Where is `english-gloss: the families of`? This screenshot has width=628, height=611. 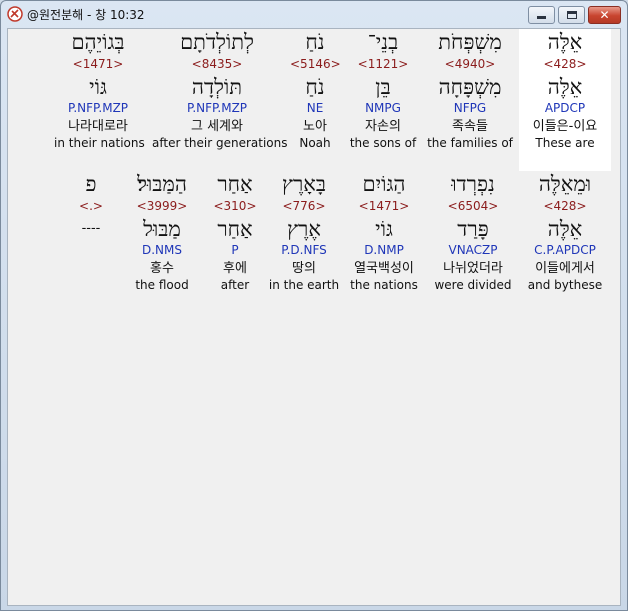 english-gloss: the families of is located at coordinates (470, 143).